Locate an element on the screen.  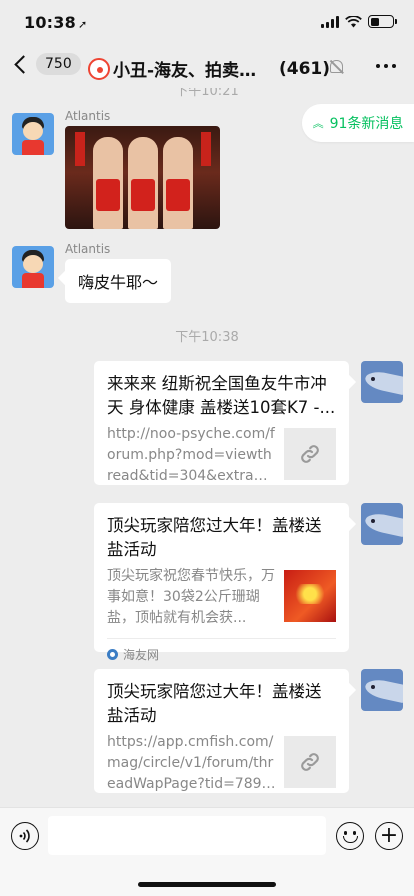
image-message is located at coordinates (142, 177).